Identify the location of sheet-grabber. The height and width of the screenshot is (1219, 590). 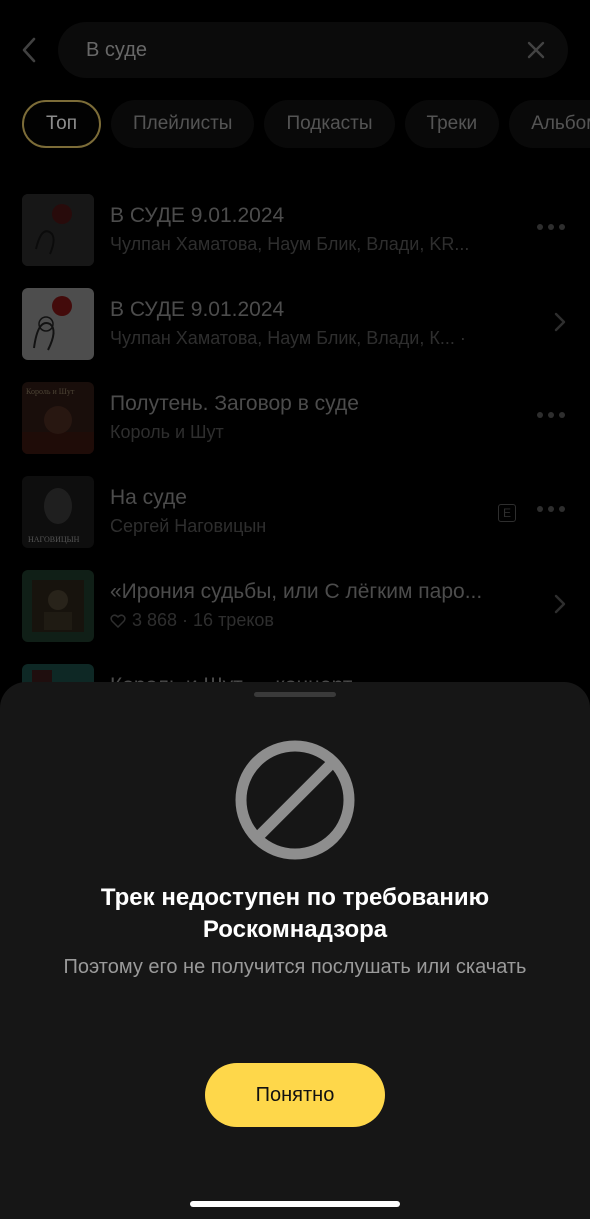
(295, 694).